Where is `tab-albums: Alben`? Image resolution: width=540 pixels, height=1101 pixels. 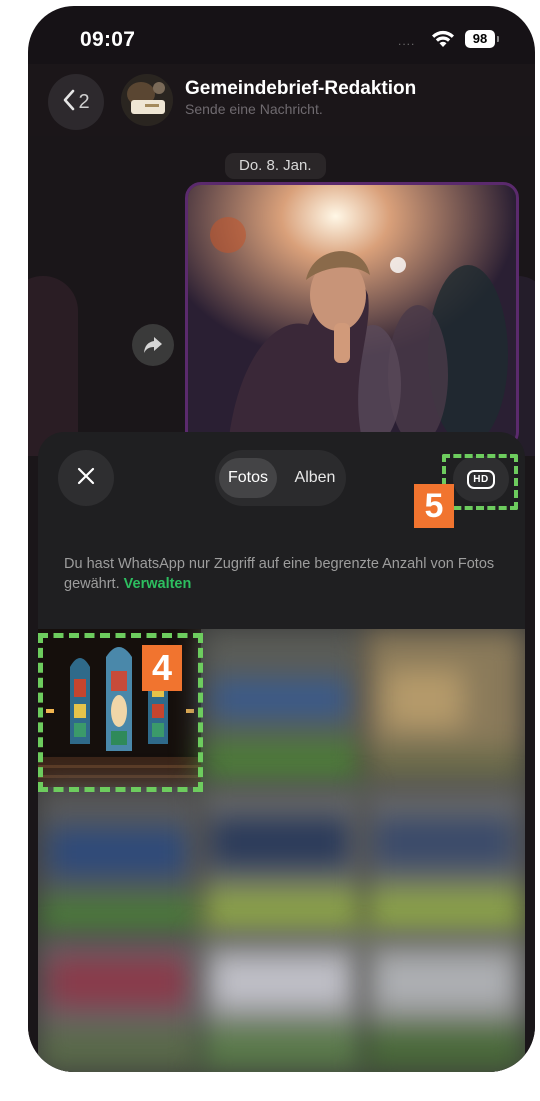
tab-albums: Alben is located at coordinates (315, 478).